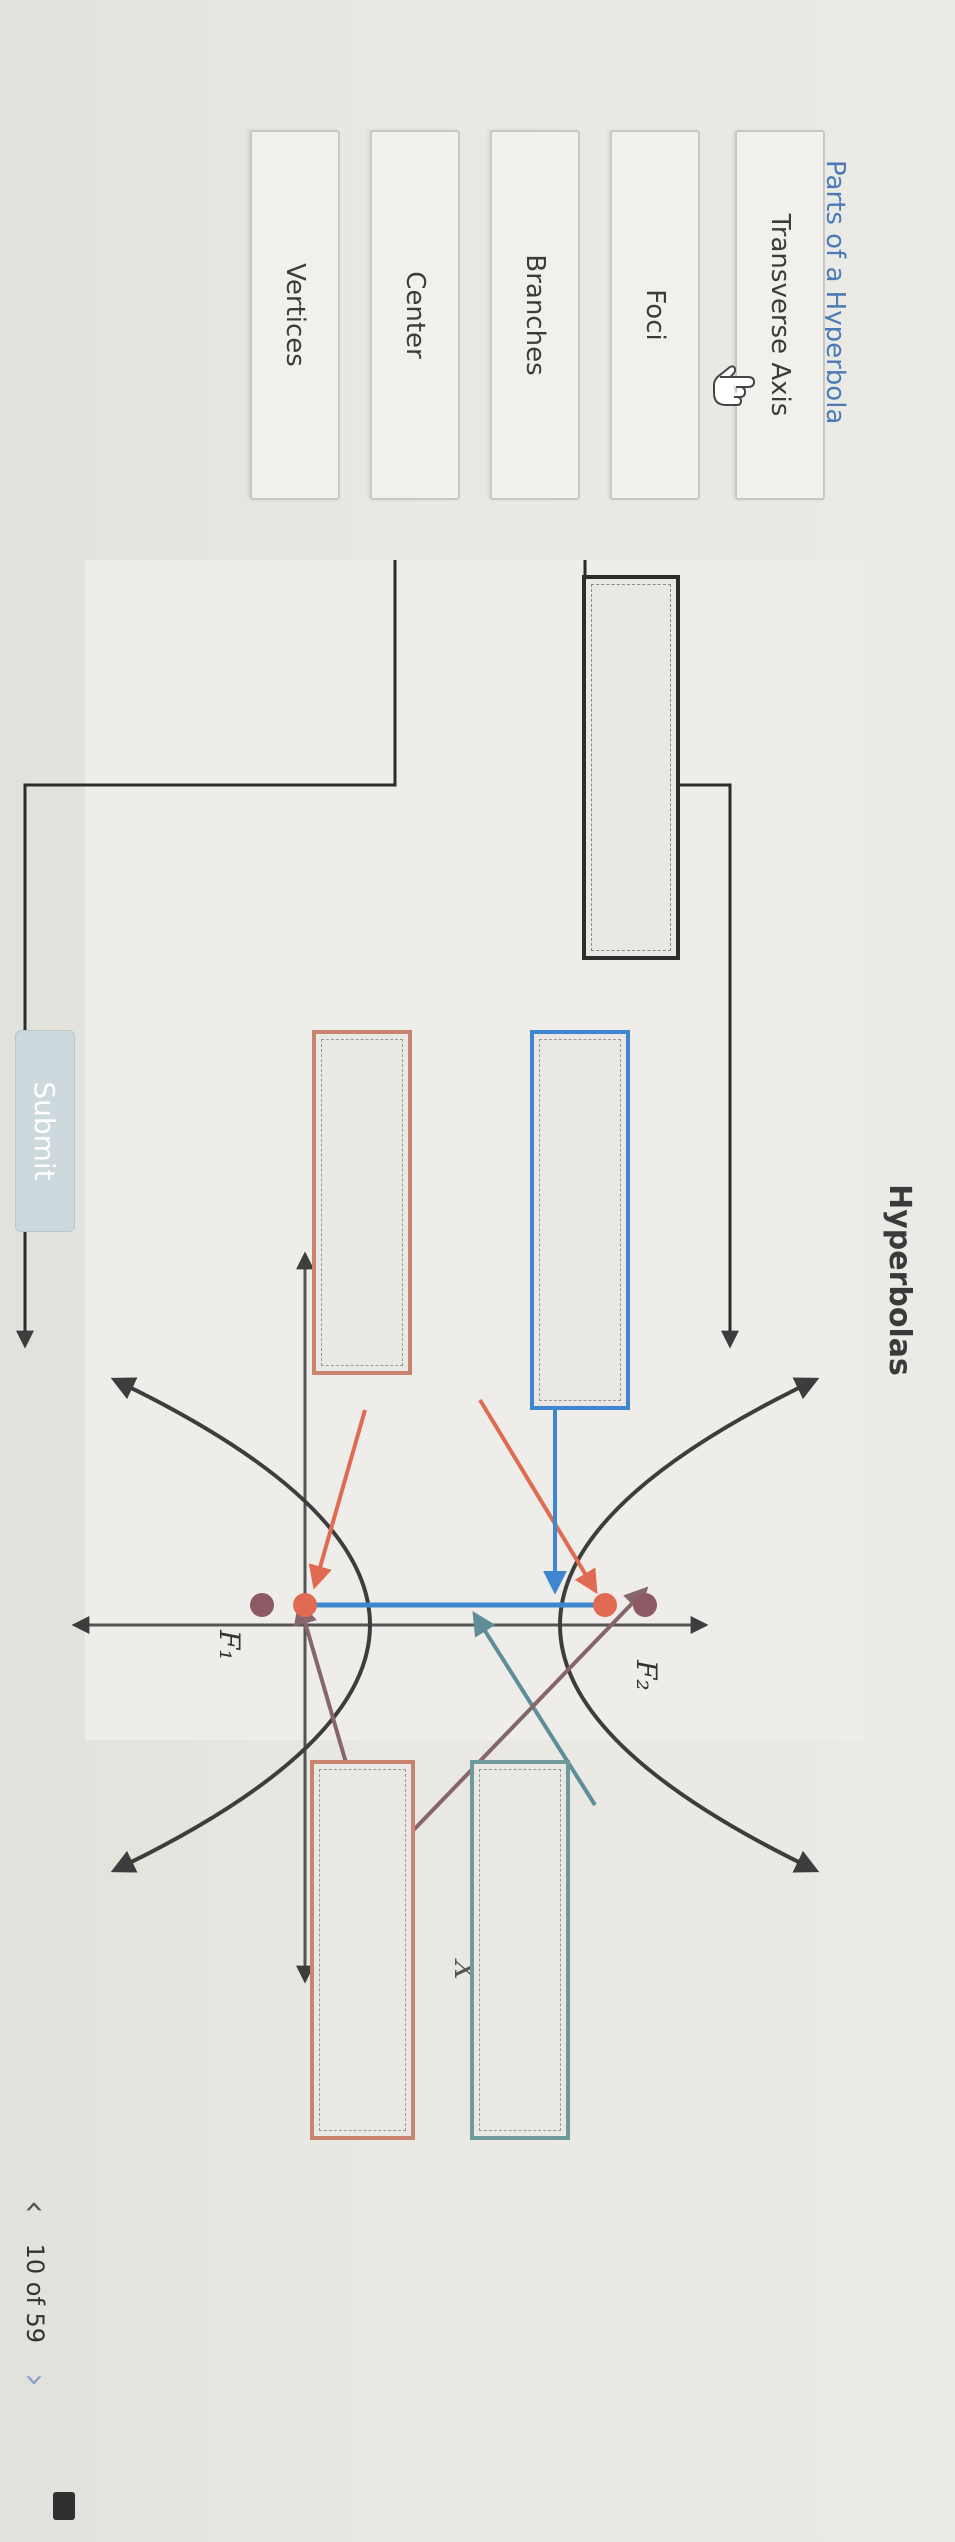 This screenshot has height=2542, width=955. What do you see at coordinates (646, 1675) in the screenshot?
I see `focus-2-label: F₂` at bounding box center [646, 1675].